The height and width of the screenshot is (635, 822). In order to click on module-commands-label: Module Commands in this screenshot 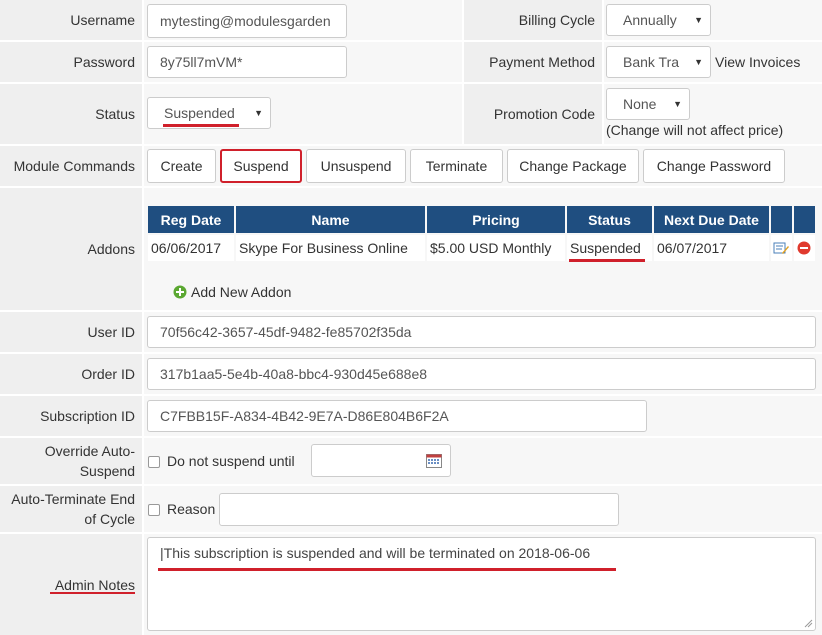, I will do `click(71, 166)`.